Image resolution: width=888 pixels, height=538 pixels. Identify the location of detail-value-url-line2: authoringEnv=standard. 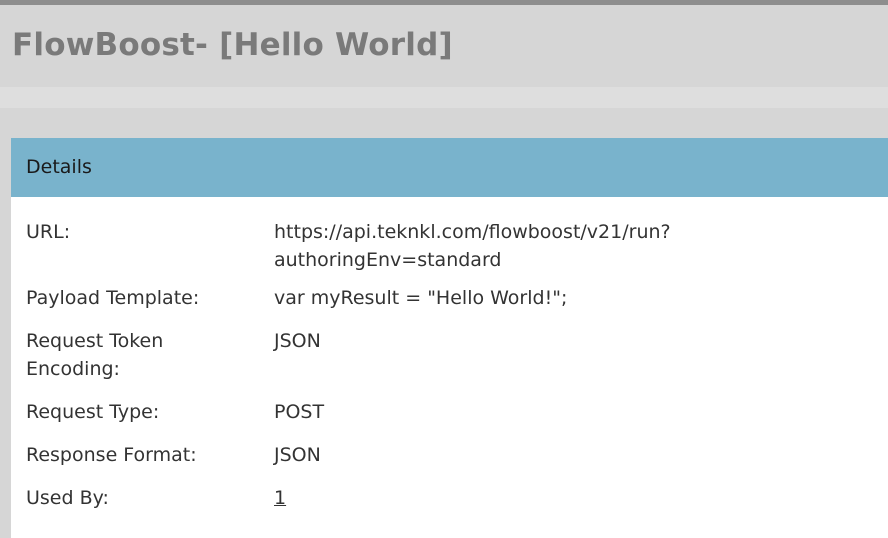
(388, 260).